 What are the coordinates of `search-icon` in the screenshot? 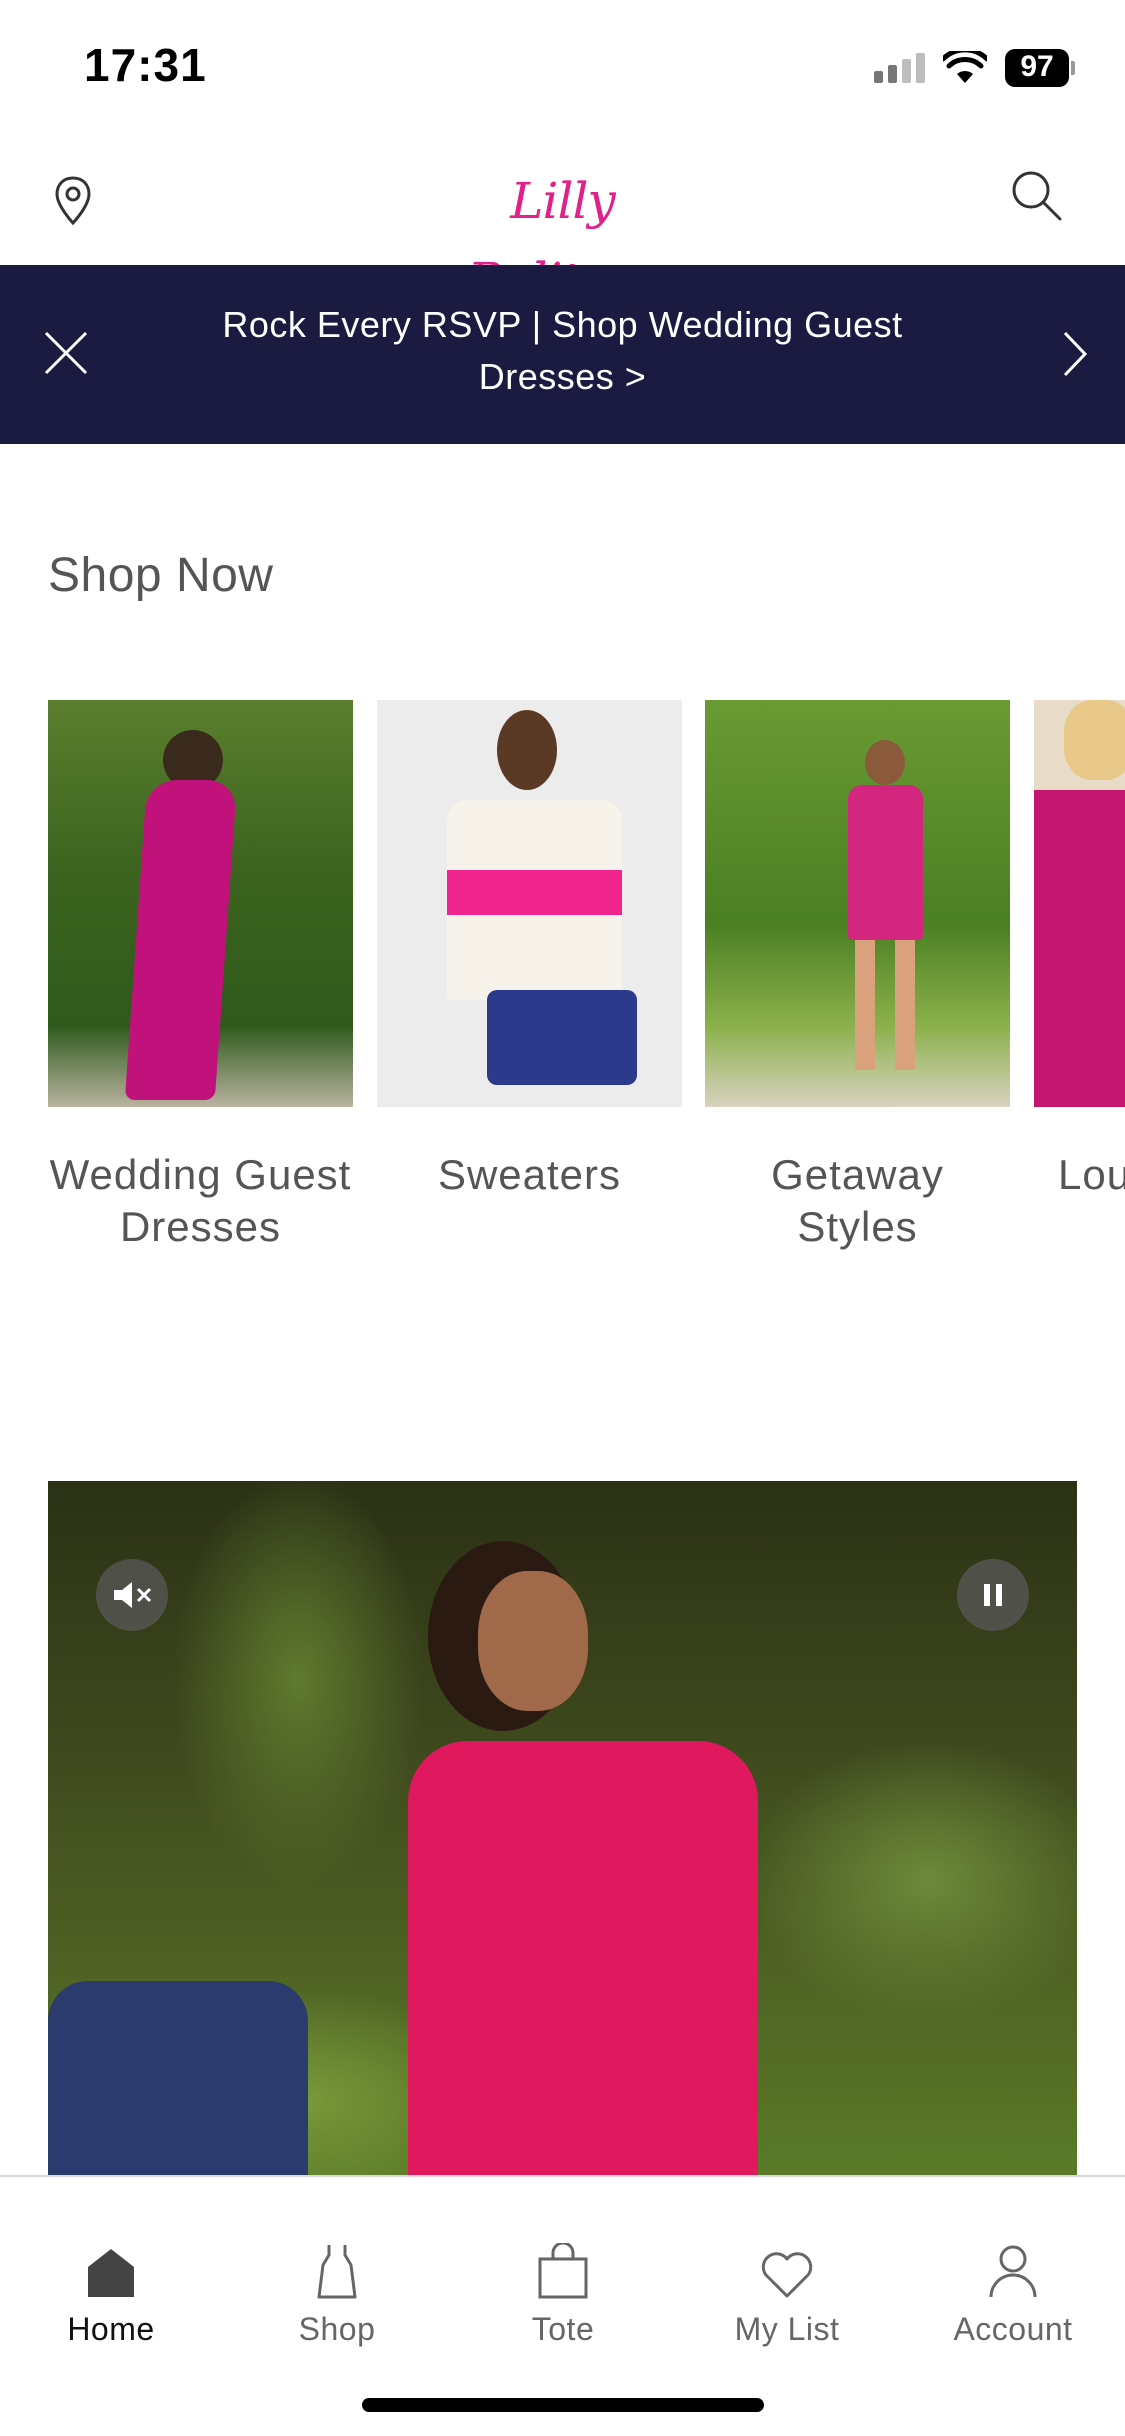 It's located at (1036, 195).